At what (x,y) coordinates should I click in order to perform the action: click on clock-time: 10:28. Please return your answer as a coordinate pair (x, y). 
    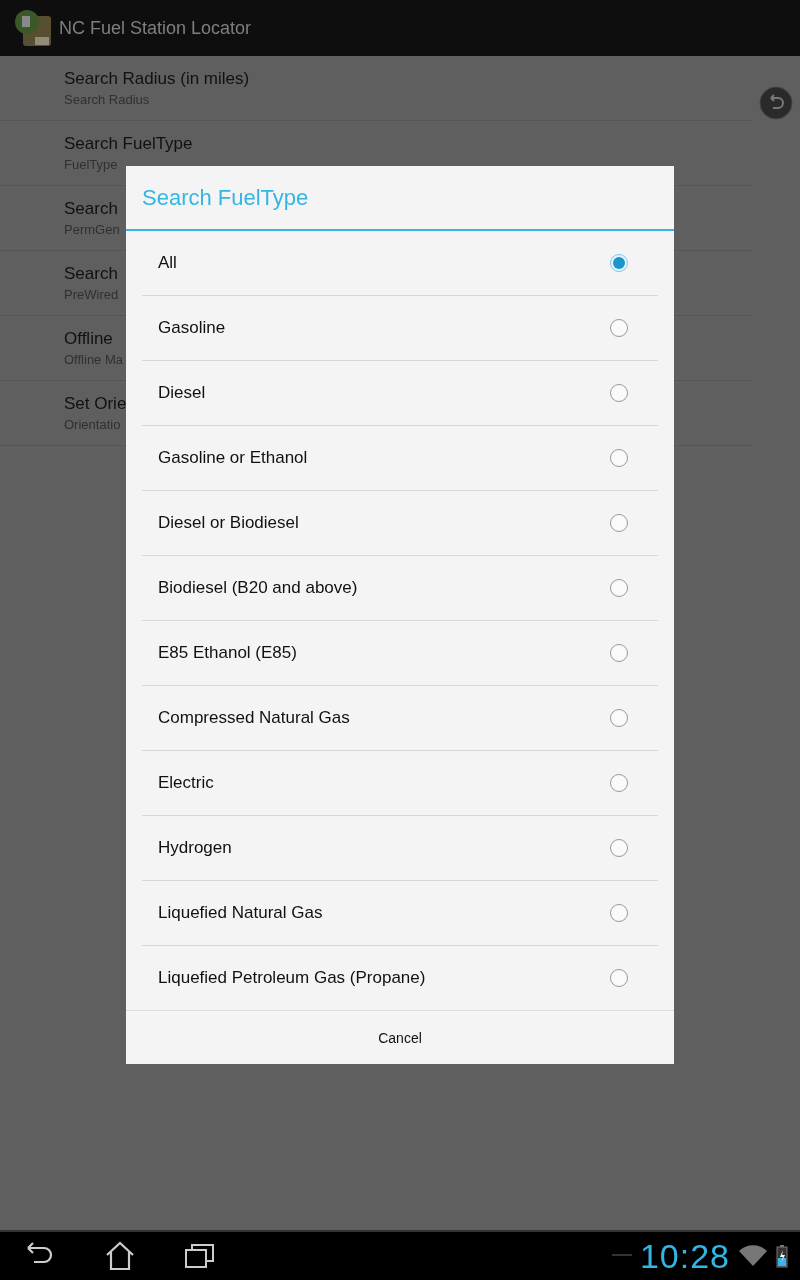
    Looking at the image, I should click on (684, 1256).